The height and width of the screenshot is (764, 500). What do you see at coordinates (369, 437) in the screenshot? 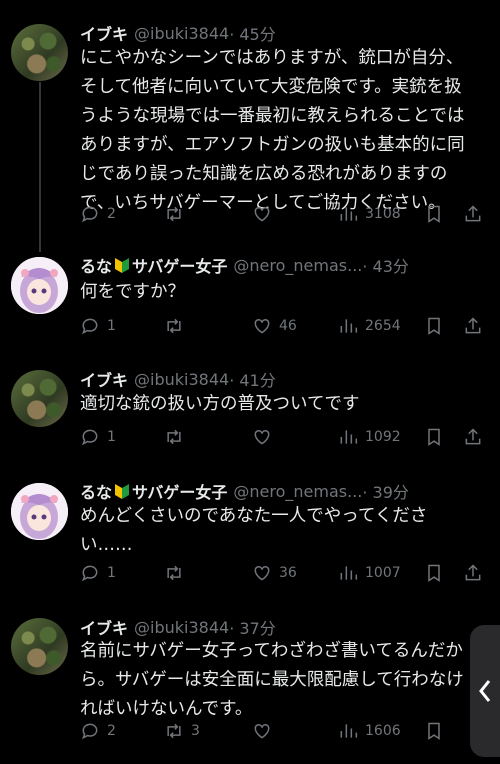
I see `views-button: 1092` at bounding box center [369, 437].